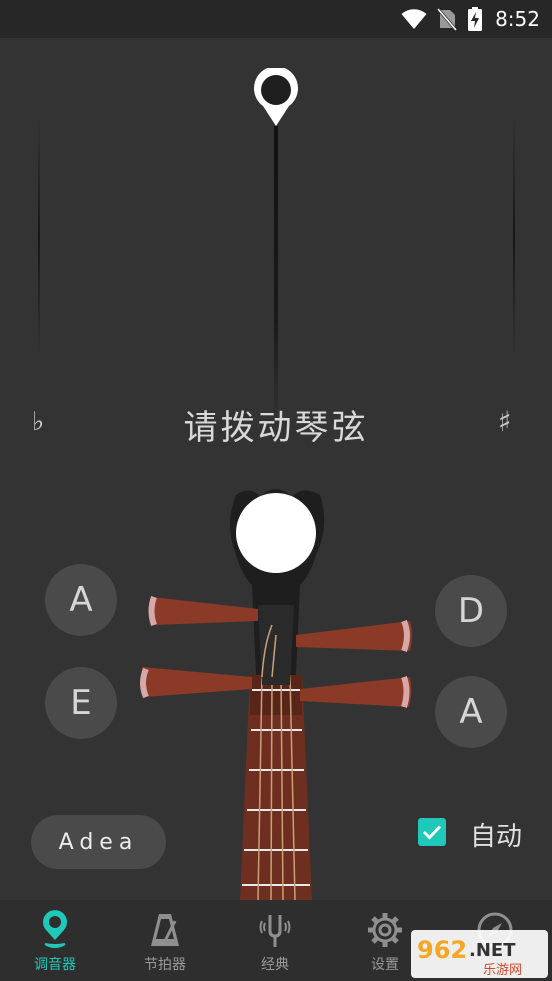  Describe the element at coordinates (492, 950) in the screenshot. I see `svg-text: .NET` at that location.